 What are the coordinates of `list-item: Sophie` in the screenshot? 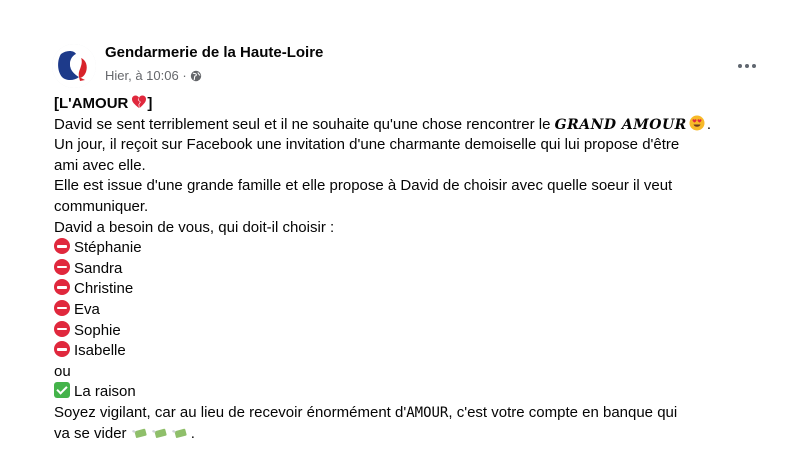 It's located at (410, 331).